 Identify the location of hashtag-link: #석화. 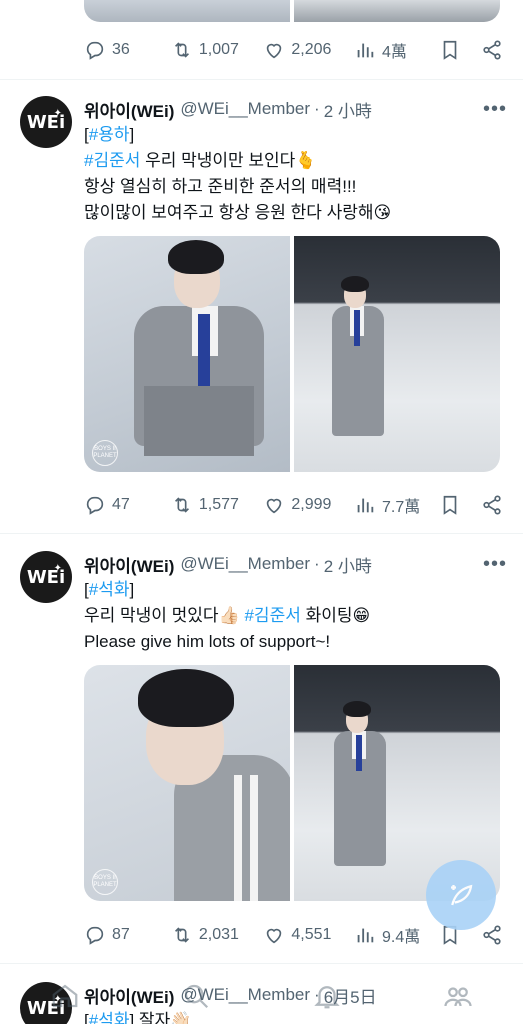
(109, 589).